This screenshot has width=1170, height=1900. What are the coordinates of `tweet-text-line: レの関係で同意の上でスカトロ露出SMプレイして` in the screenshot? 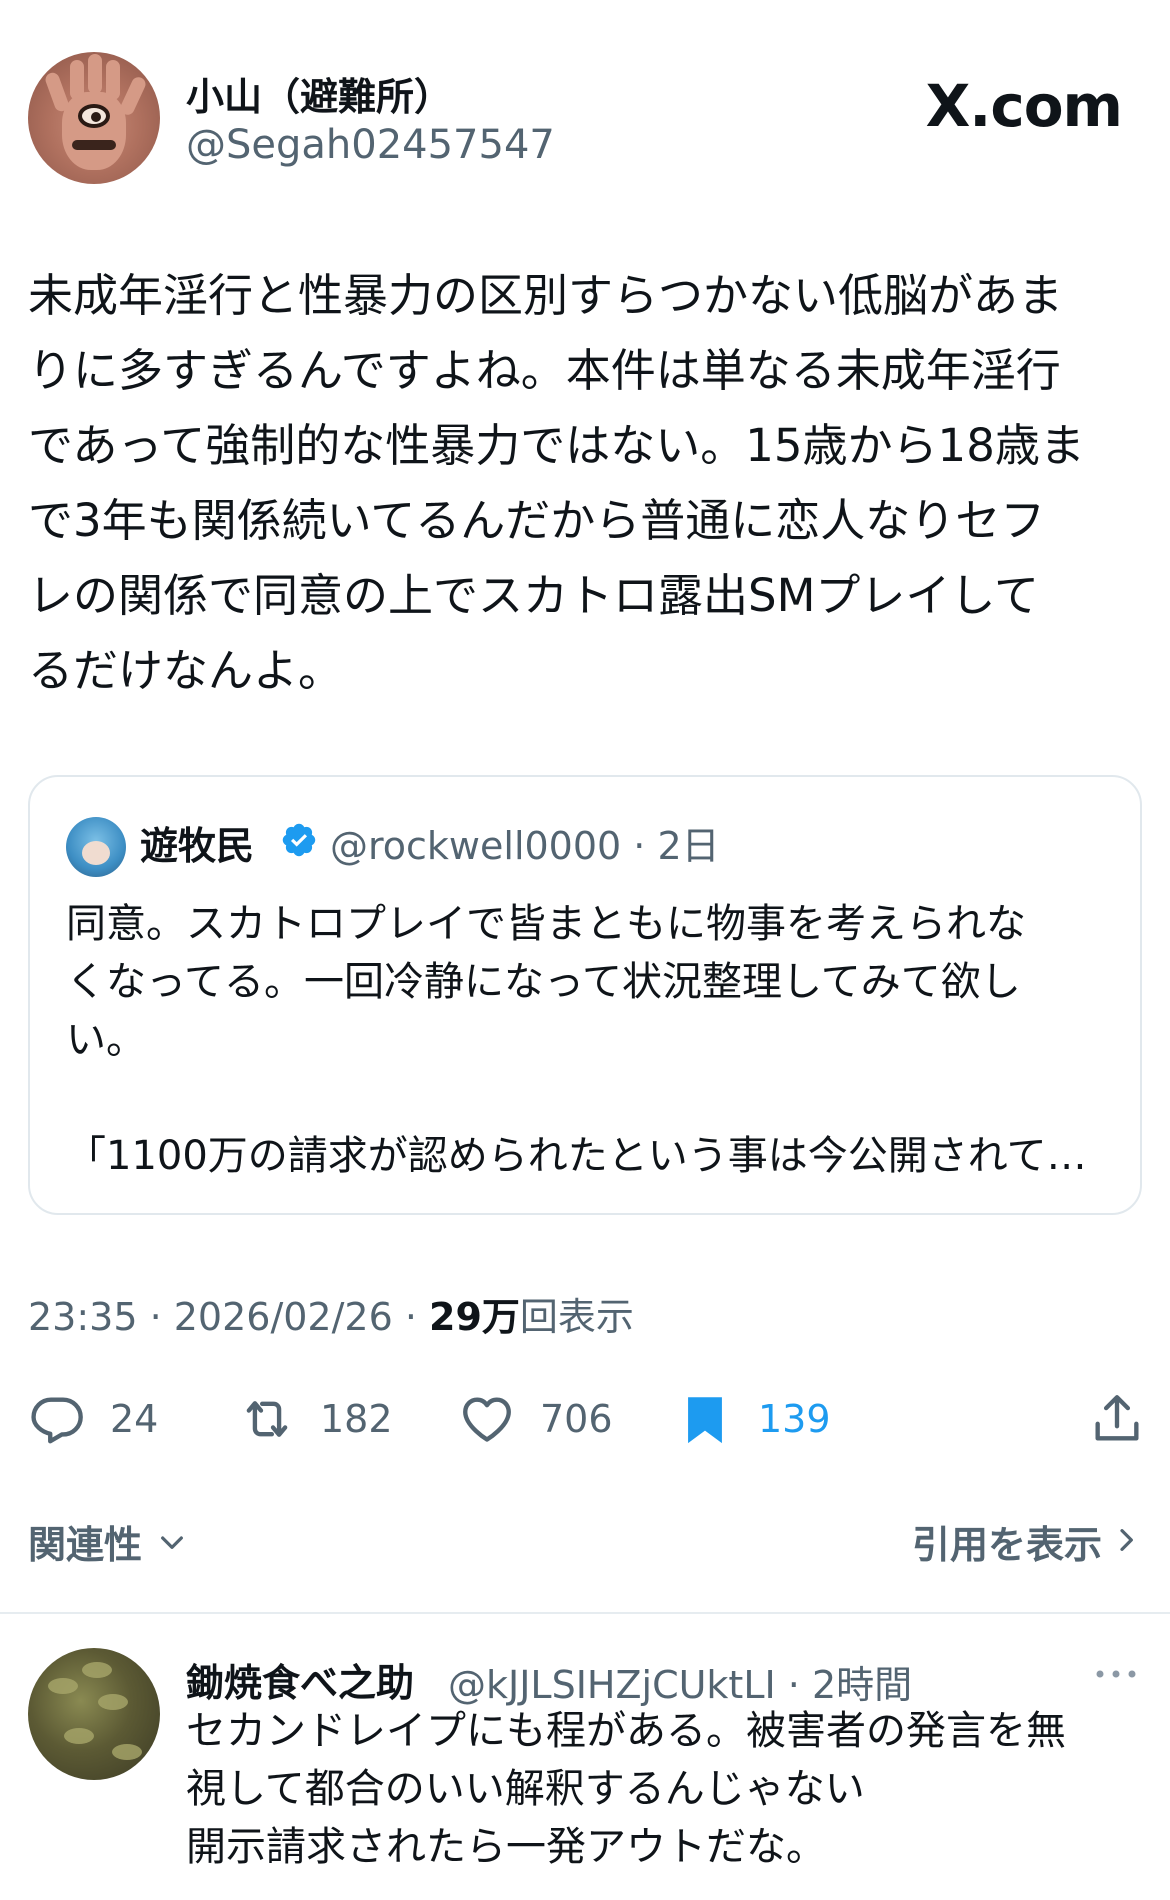 It's located at (534, 595).